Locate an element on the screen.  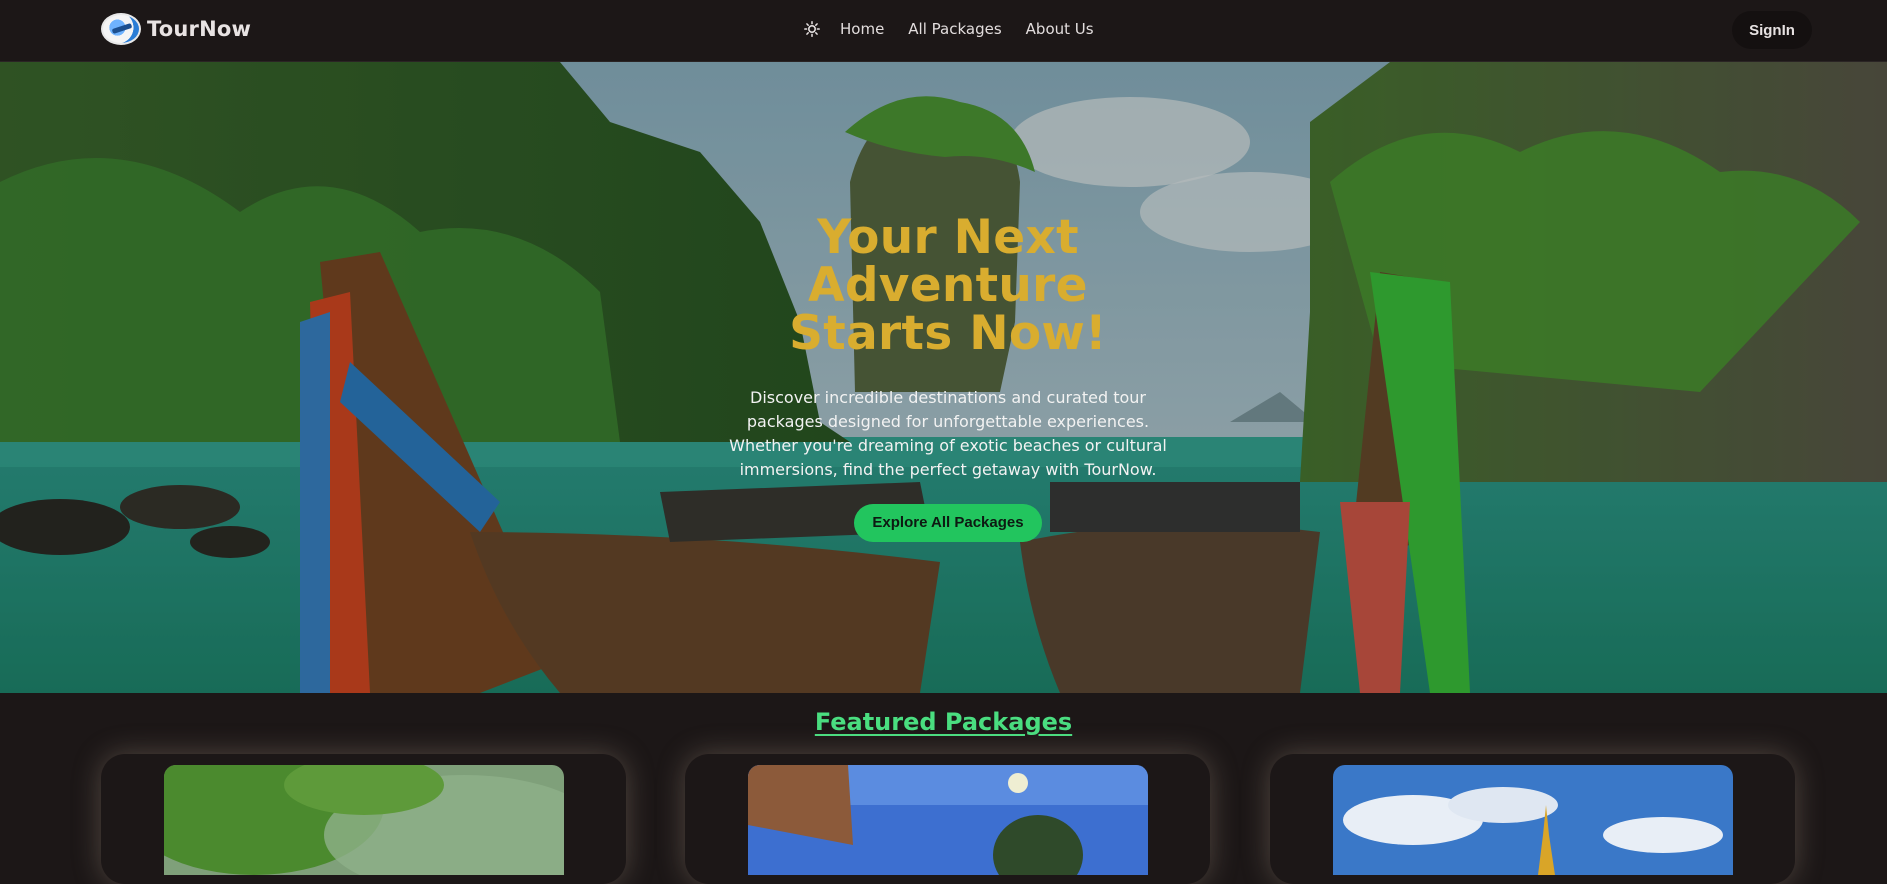
hero-title: Your Next Adventure Starts Now! is located at coordinates (948, 285).